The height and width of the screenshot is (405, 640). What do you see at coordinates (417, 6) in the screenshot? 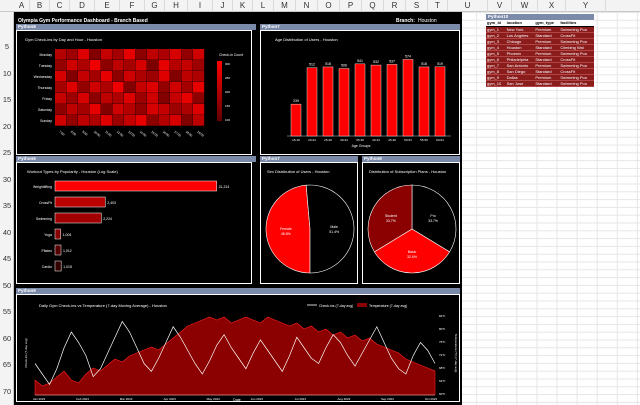
I see `column-header: S` at bounding box center [417, 6].